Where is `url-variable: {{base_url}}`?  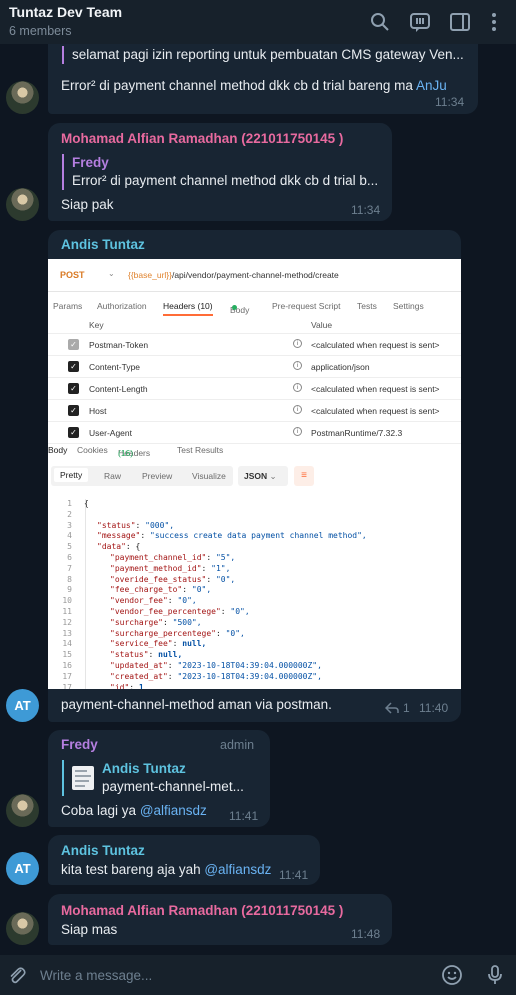
url-variable: {{base_url}} is located at coordinates (150, 275).